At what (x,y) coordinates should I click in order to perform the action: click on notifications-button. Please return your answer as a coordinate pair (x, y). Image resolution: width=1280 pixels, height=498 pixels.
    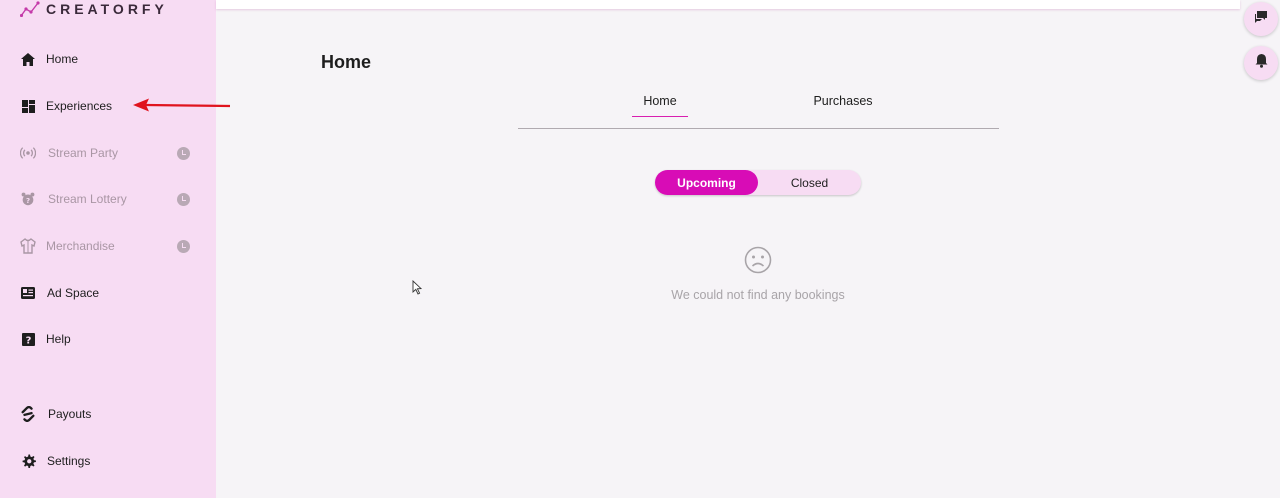
    Looking at the image, I should click on (1261, 63).